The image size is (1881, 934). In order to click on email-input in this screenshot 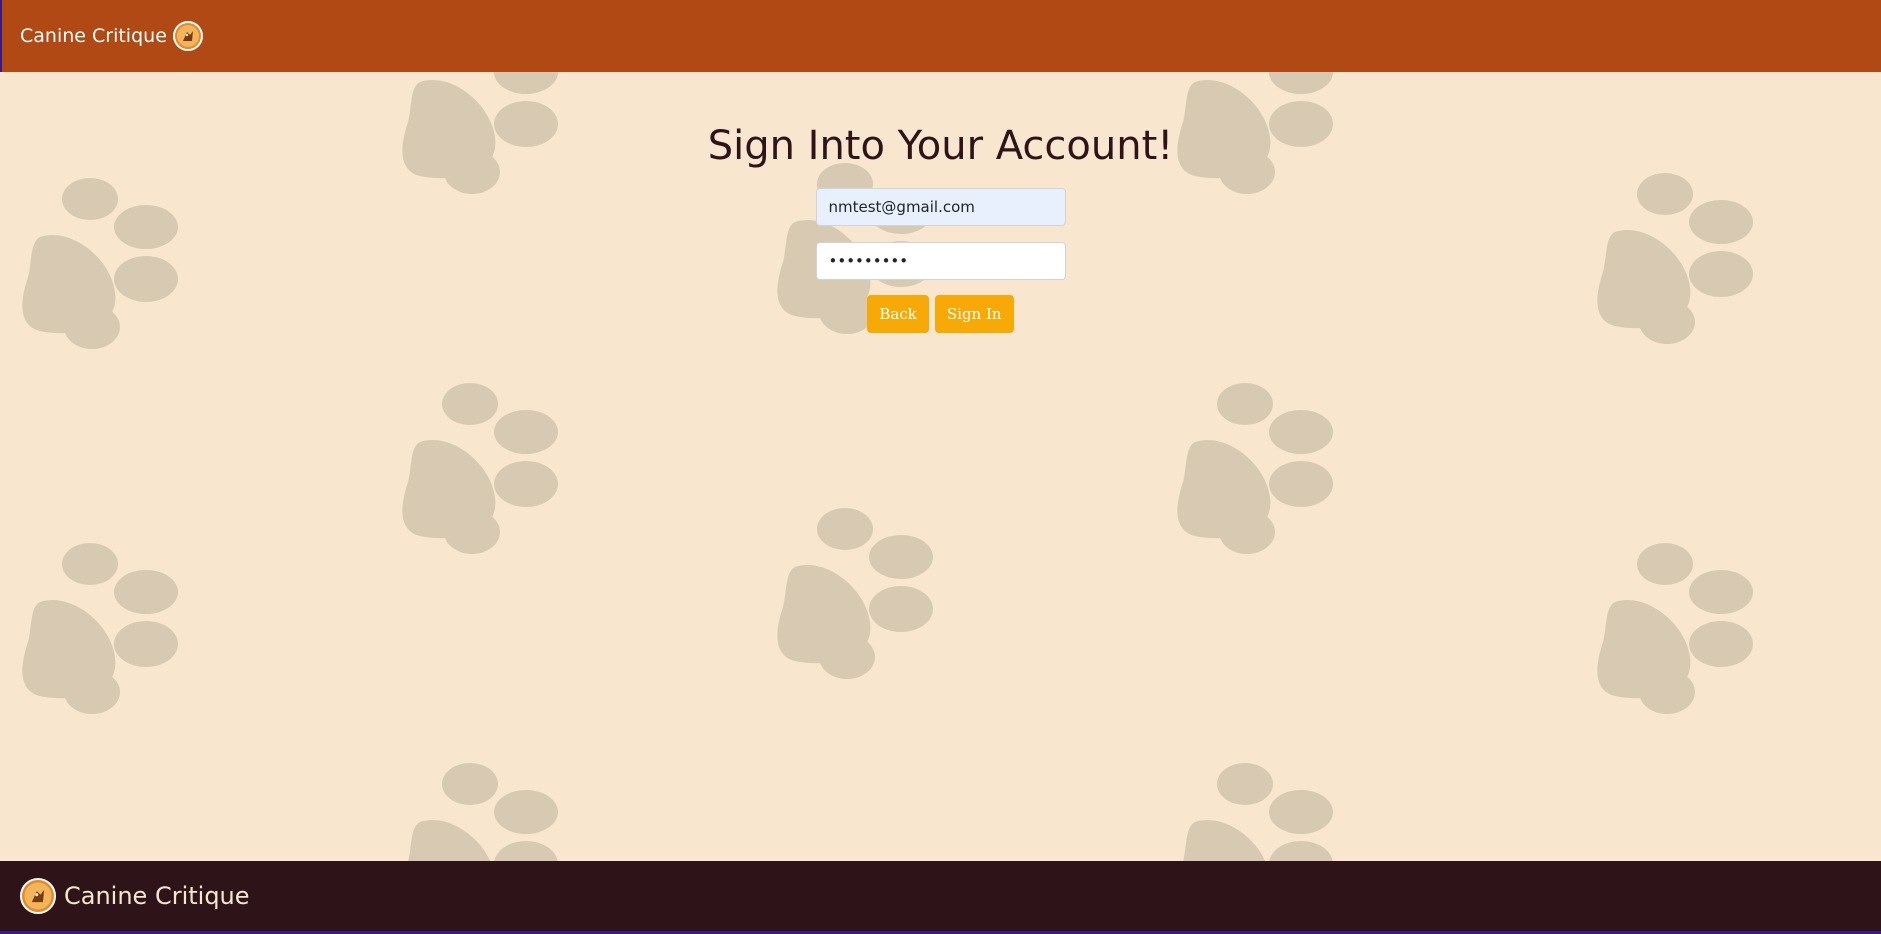, I will do `click(940, 207)`.